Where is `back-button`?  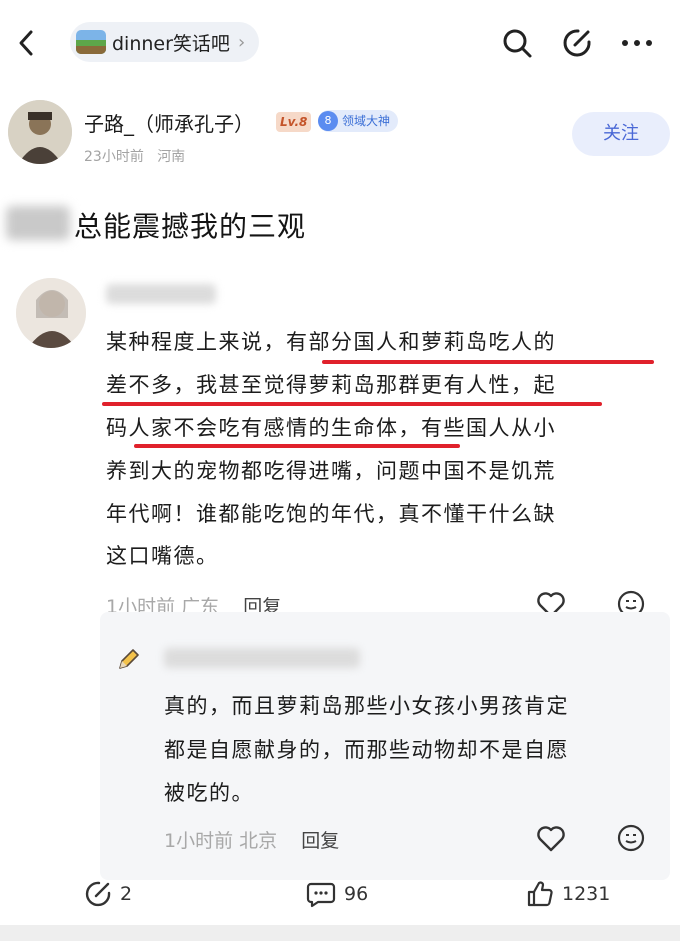 back-button is located at coordinates (27, 43).